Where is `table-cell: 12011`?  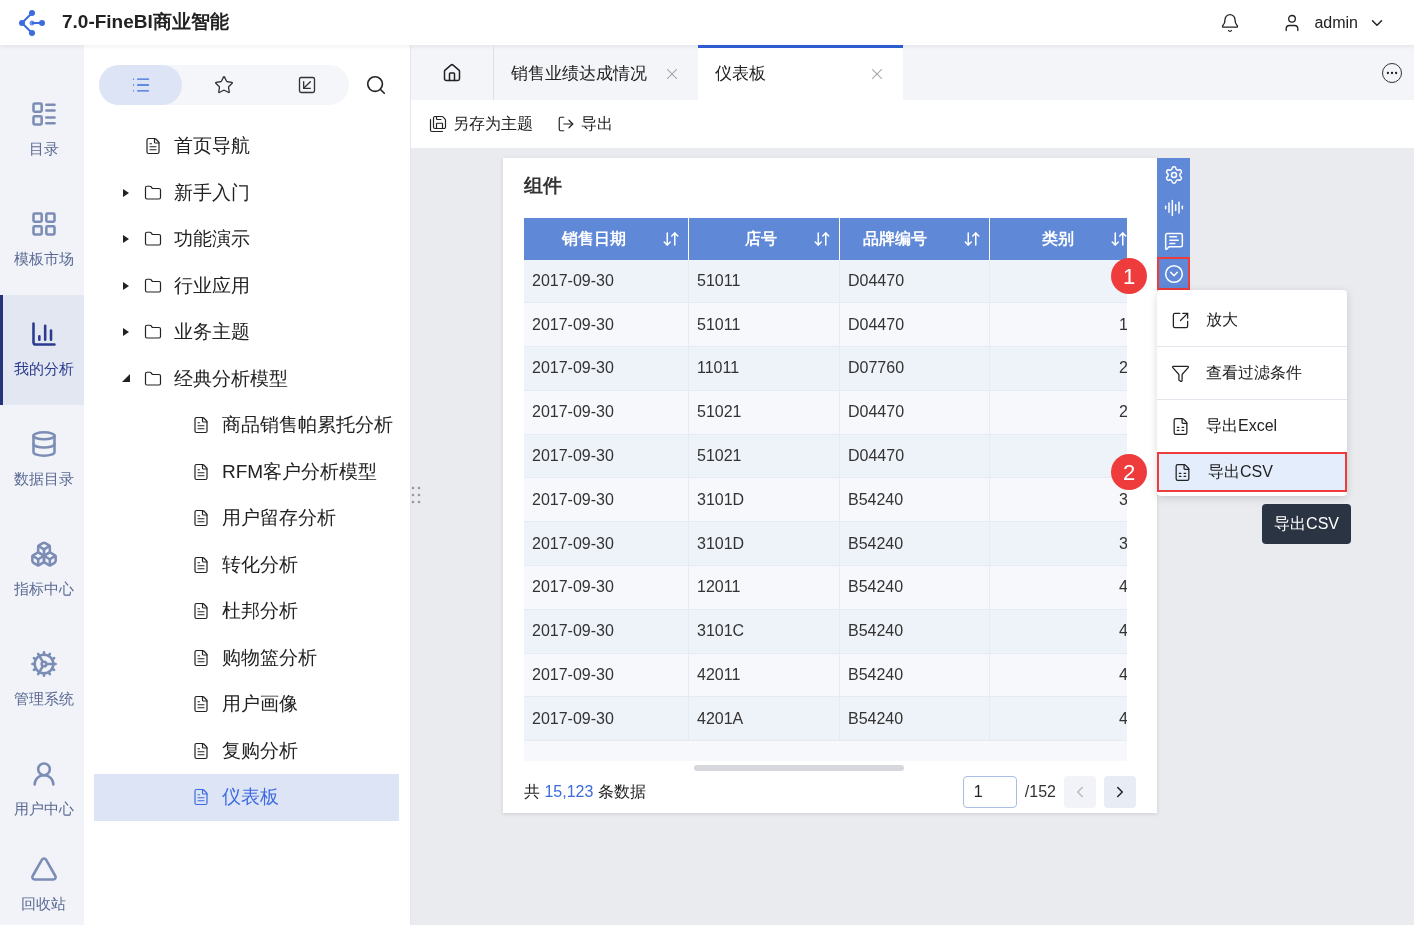
table-cell: 12011 is located at coordinates (764, 587).